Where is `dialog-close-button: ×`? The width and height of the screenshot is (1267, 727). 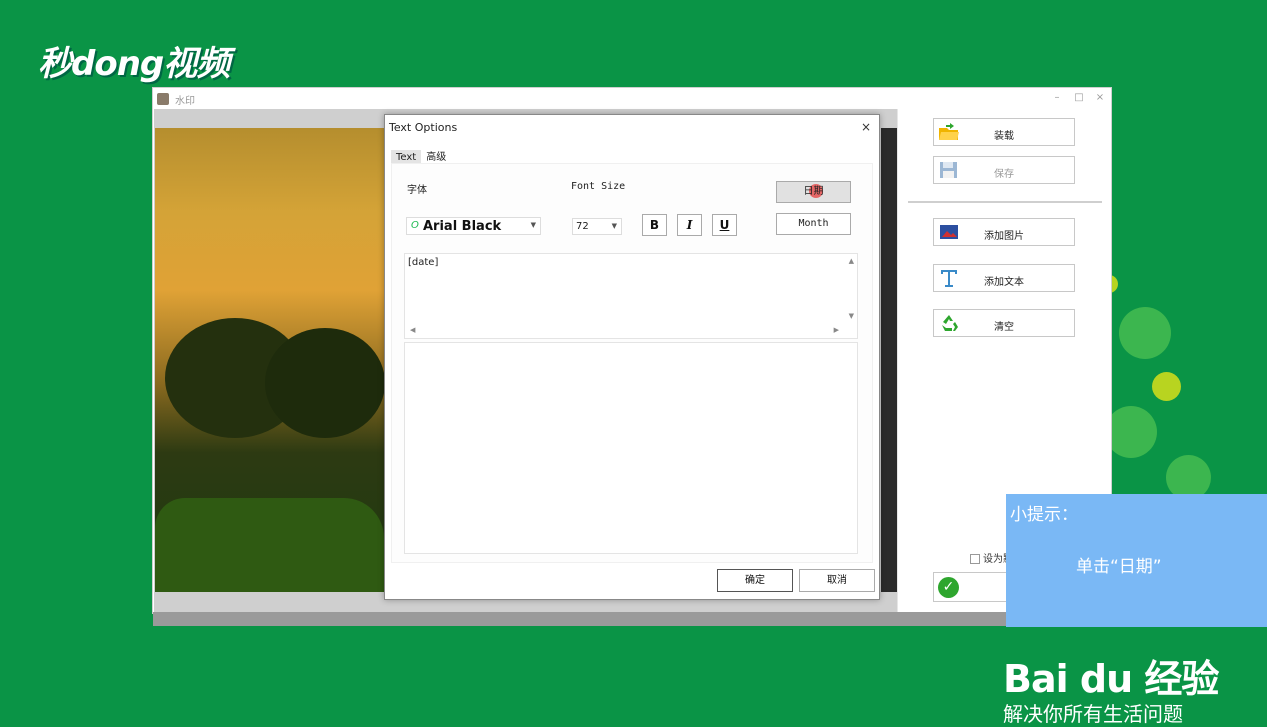
dialog-close-button: × is located at coordinates (866, 127).